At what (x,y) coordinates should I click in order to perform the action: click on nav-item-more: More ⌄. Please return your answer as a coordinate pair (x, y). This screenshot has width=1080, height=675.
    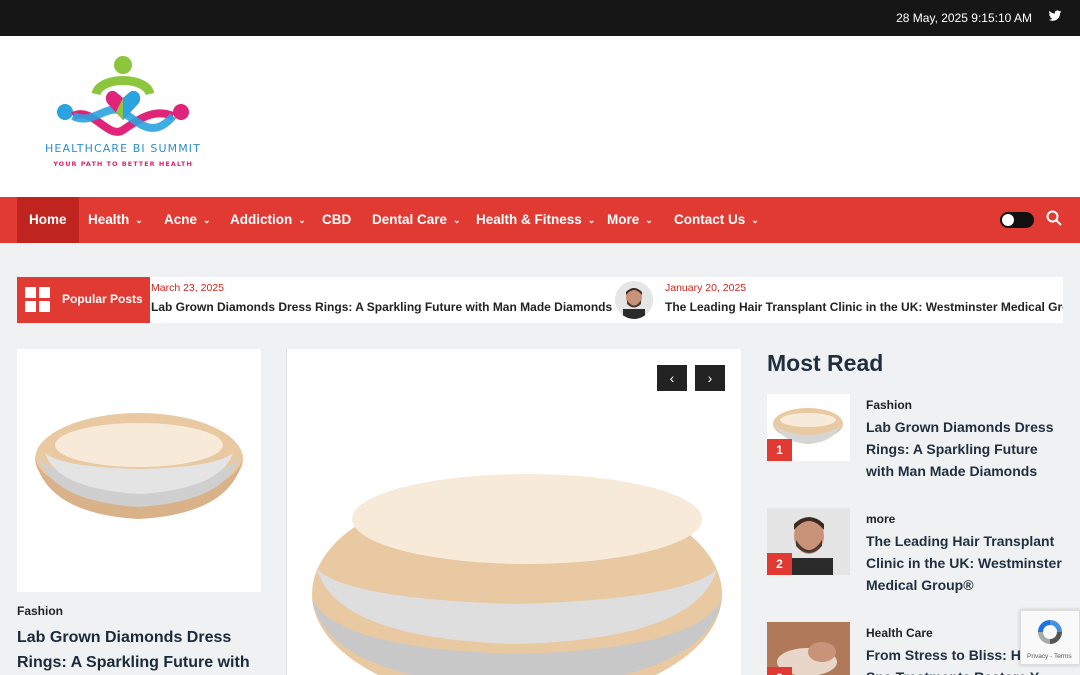
    Looking at the image, I should click on (630, 220).